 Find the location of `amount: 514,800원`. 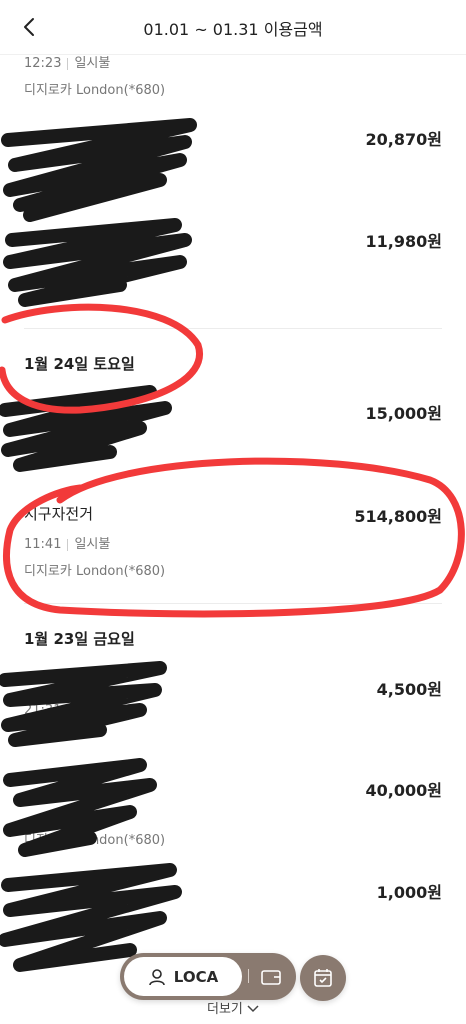

amount: 514,800원 is located at coordinates (398, 516).